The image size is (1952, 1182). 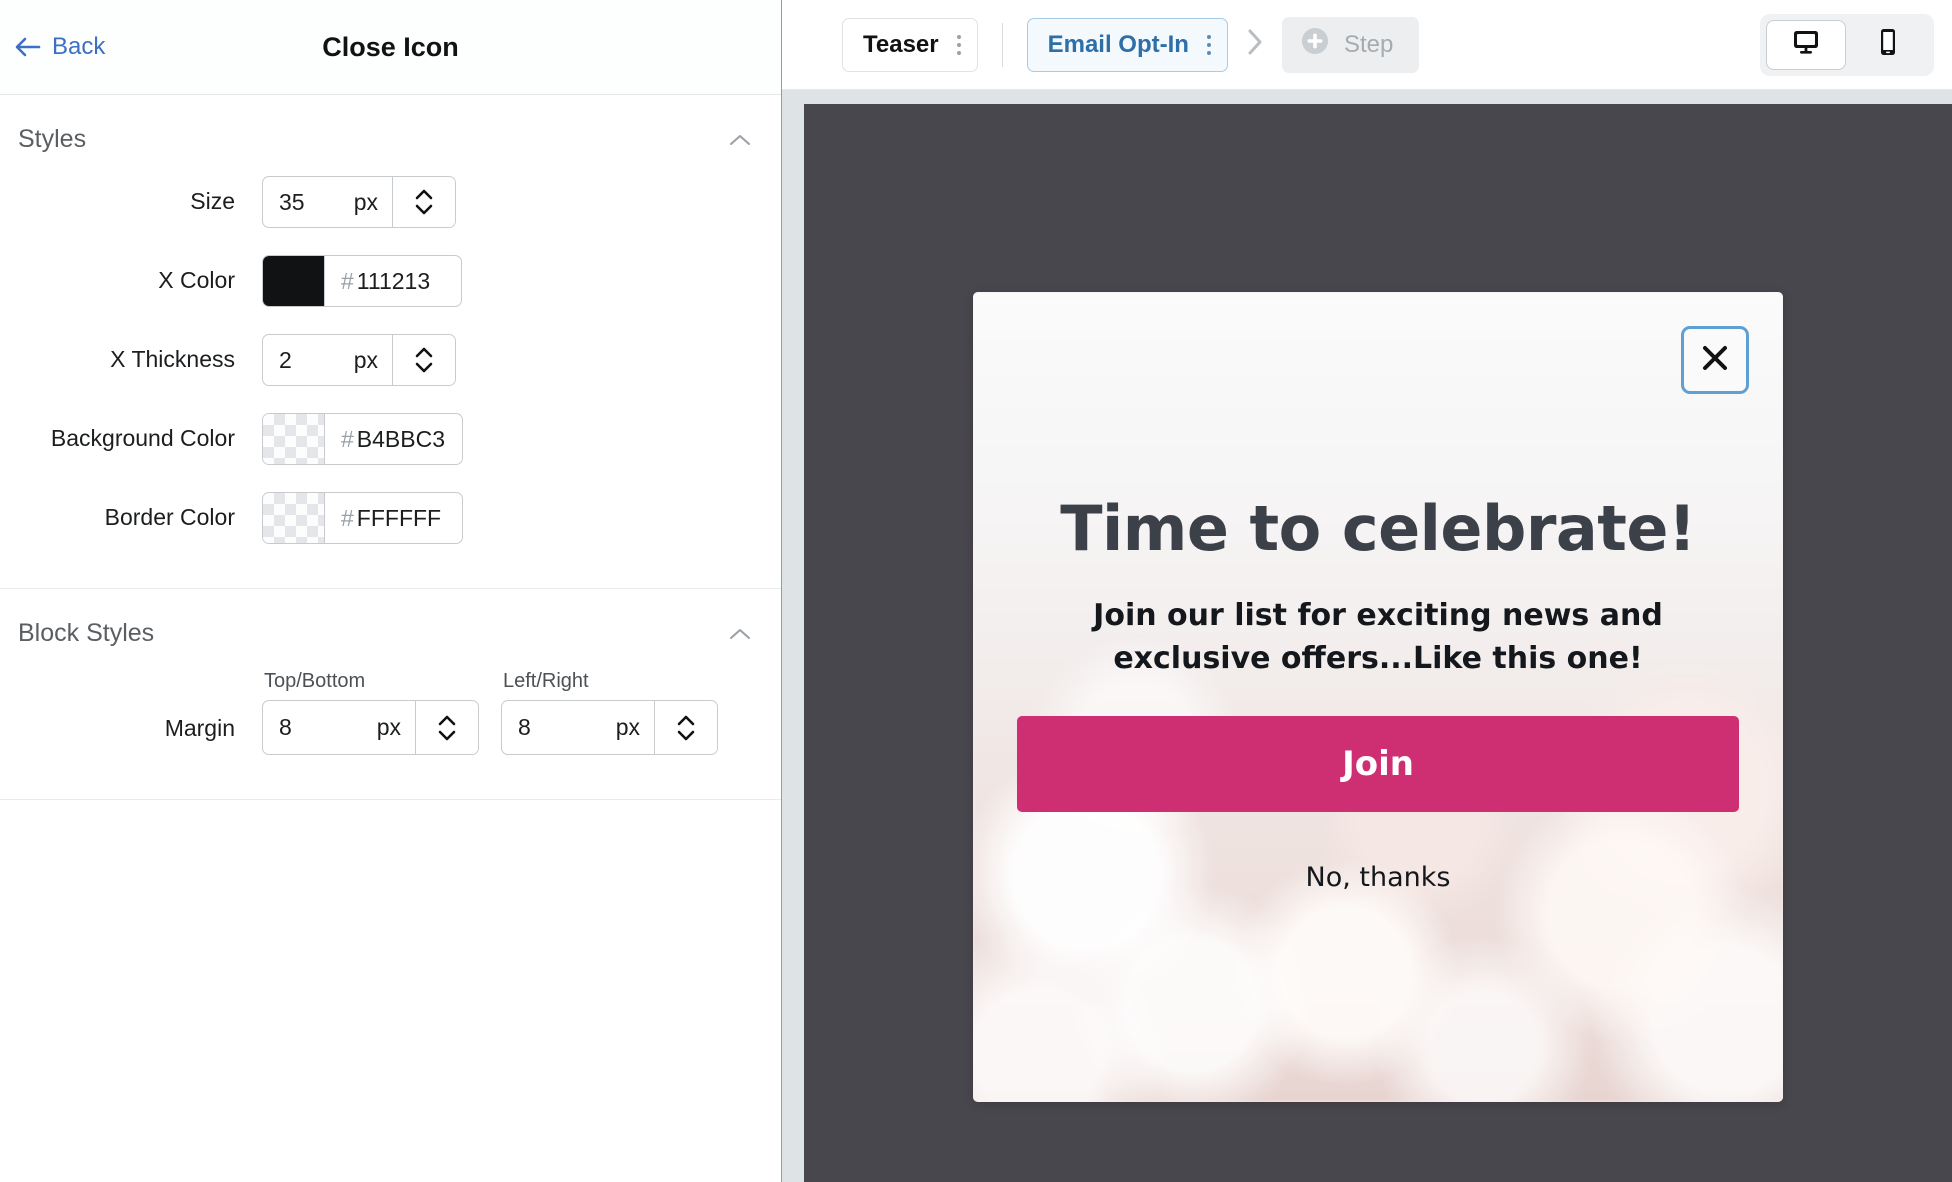 I want to click on x-thickness-input: 2 px, so click(x=327, y=360).